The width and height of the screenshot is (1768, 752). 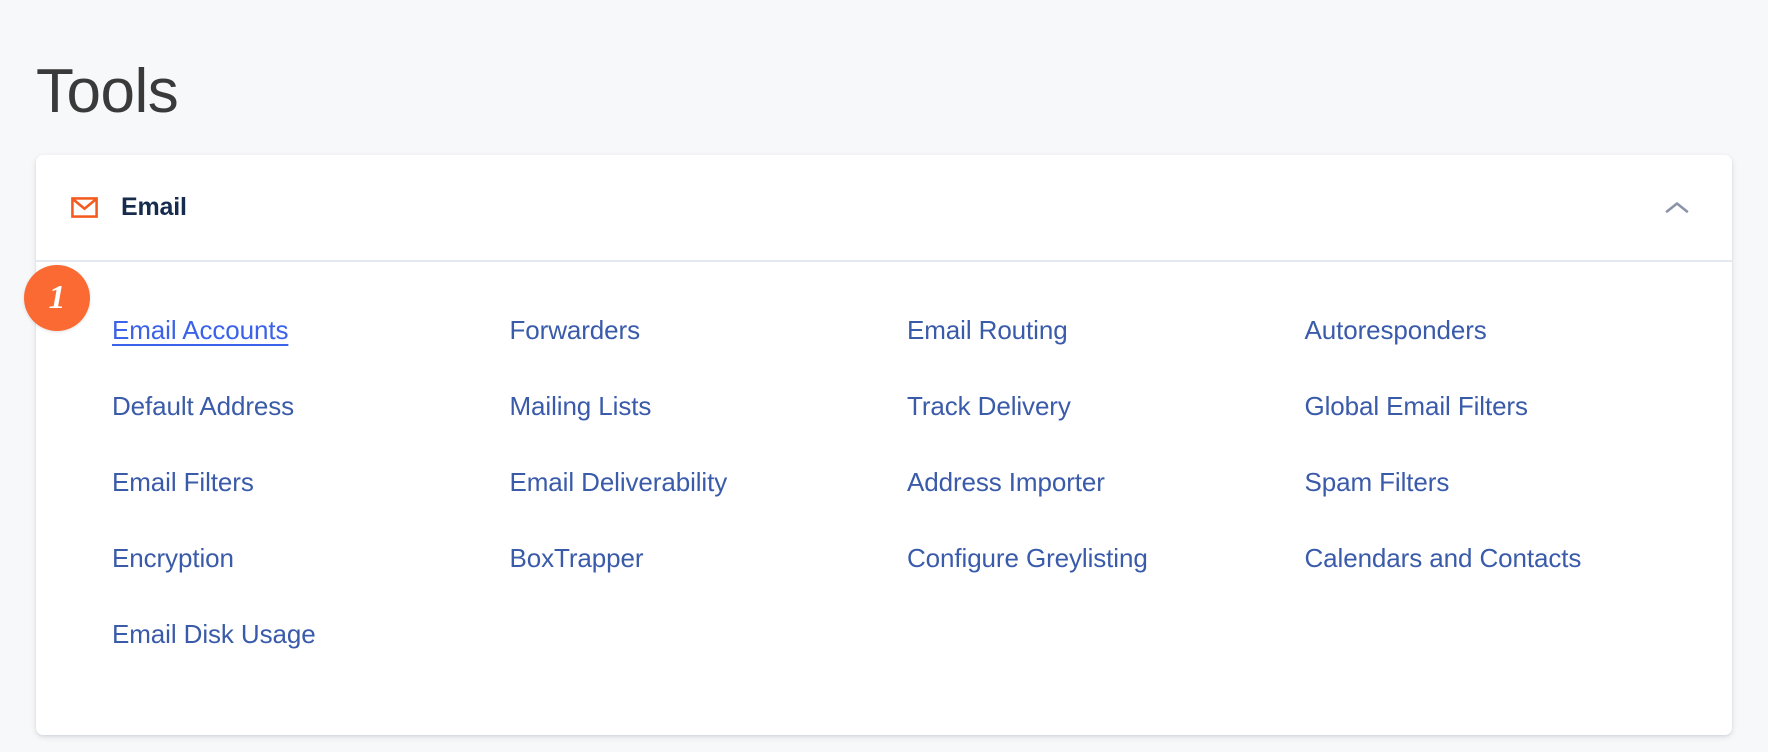 What do you see at coordinates (1504, 330) in the screenshot?
I see `grid-cell: Autoresponders` at bounding box center [1504, 330].